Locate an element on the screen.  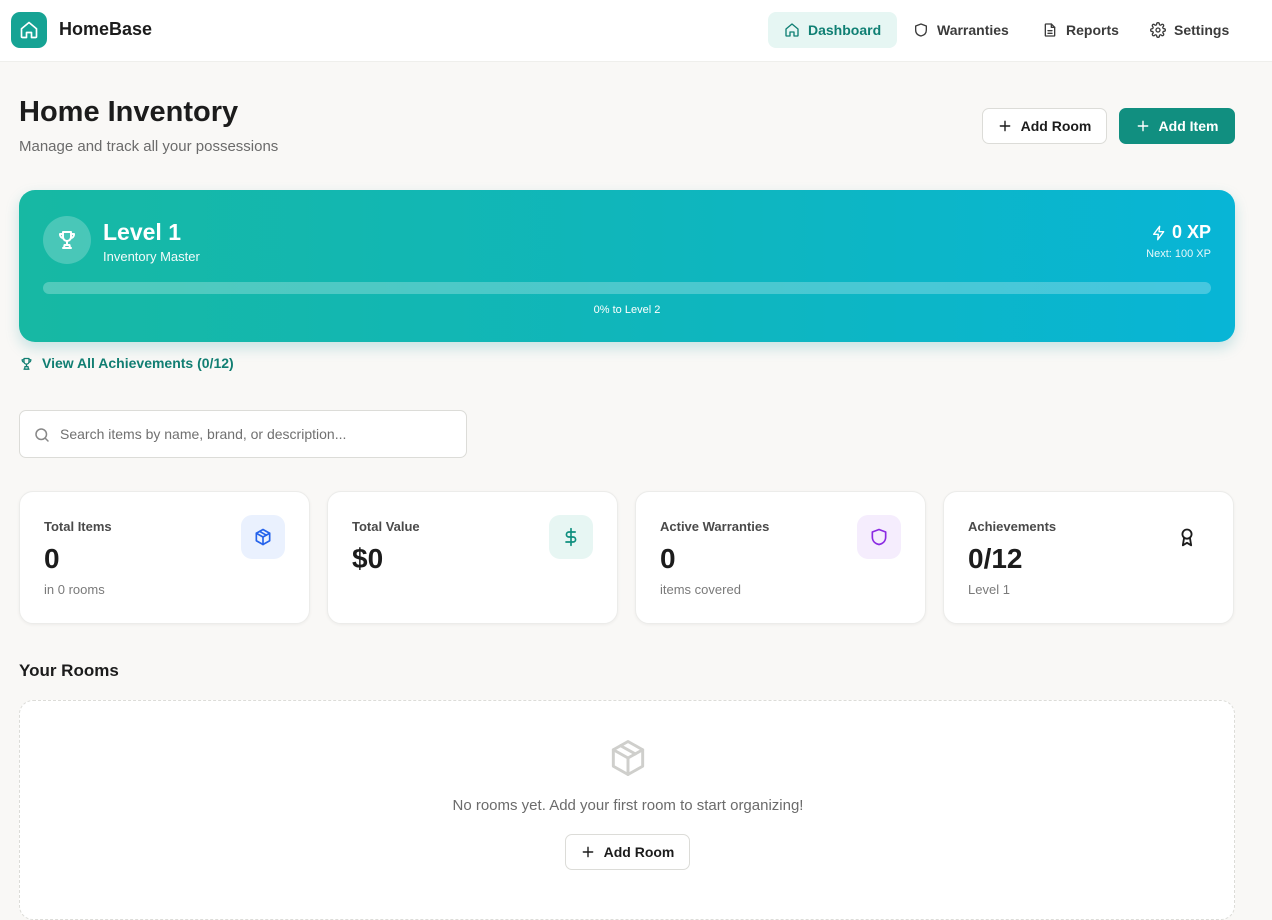
level-progress-bar is located at coordinates (627, 288).